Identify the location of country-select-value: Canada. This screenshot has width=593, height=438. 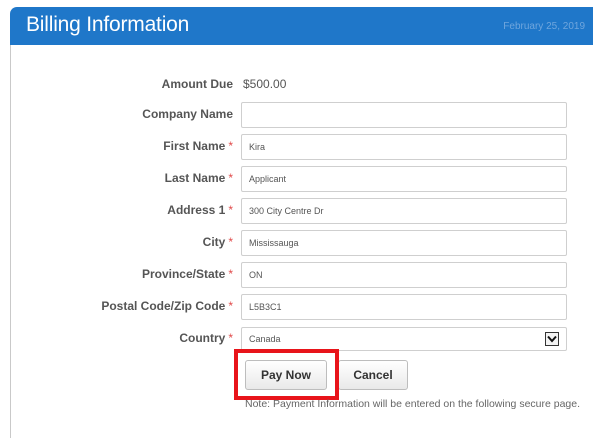
(265, 339).